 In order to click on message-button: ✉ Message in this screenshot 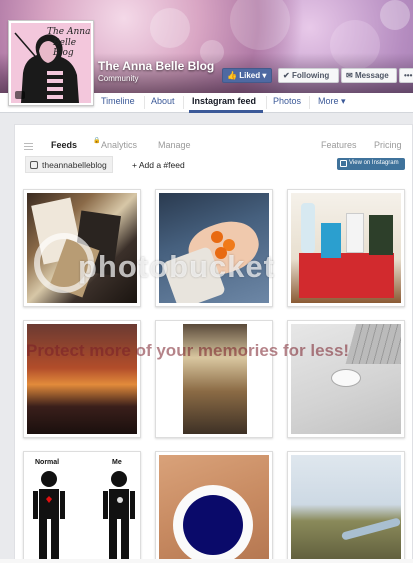, I will do `click(369, 75)`.